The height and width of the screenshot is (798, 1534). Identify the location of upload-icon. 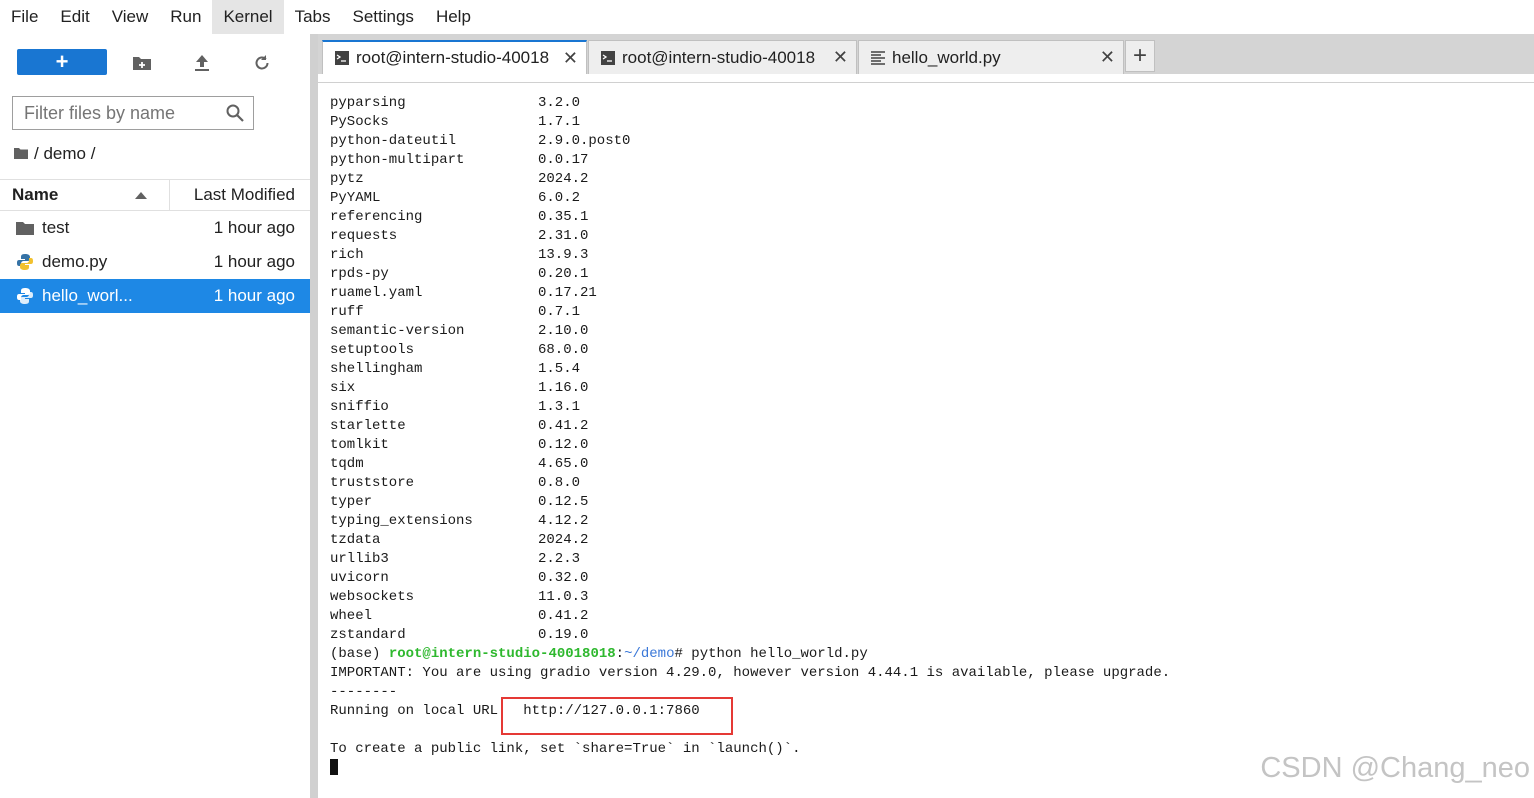
(202, 63).